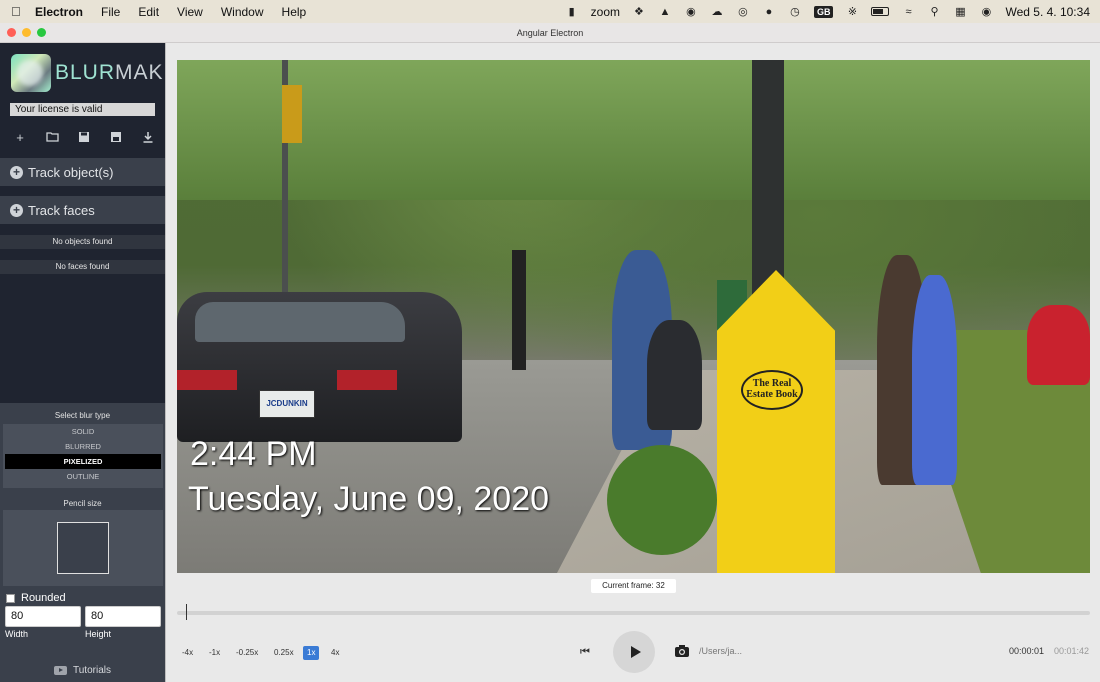 The height and width of the screenshot is (682, 1100). I want to click on battery-icon, so click(880, 11).